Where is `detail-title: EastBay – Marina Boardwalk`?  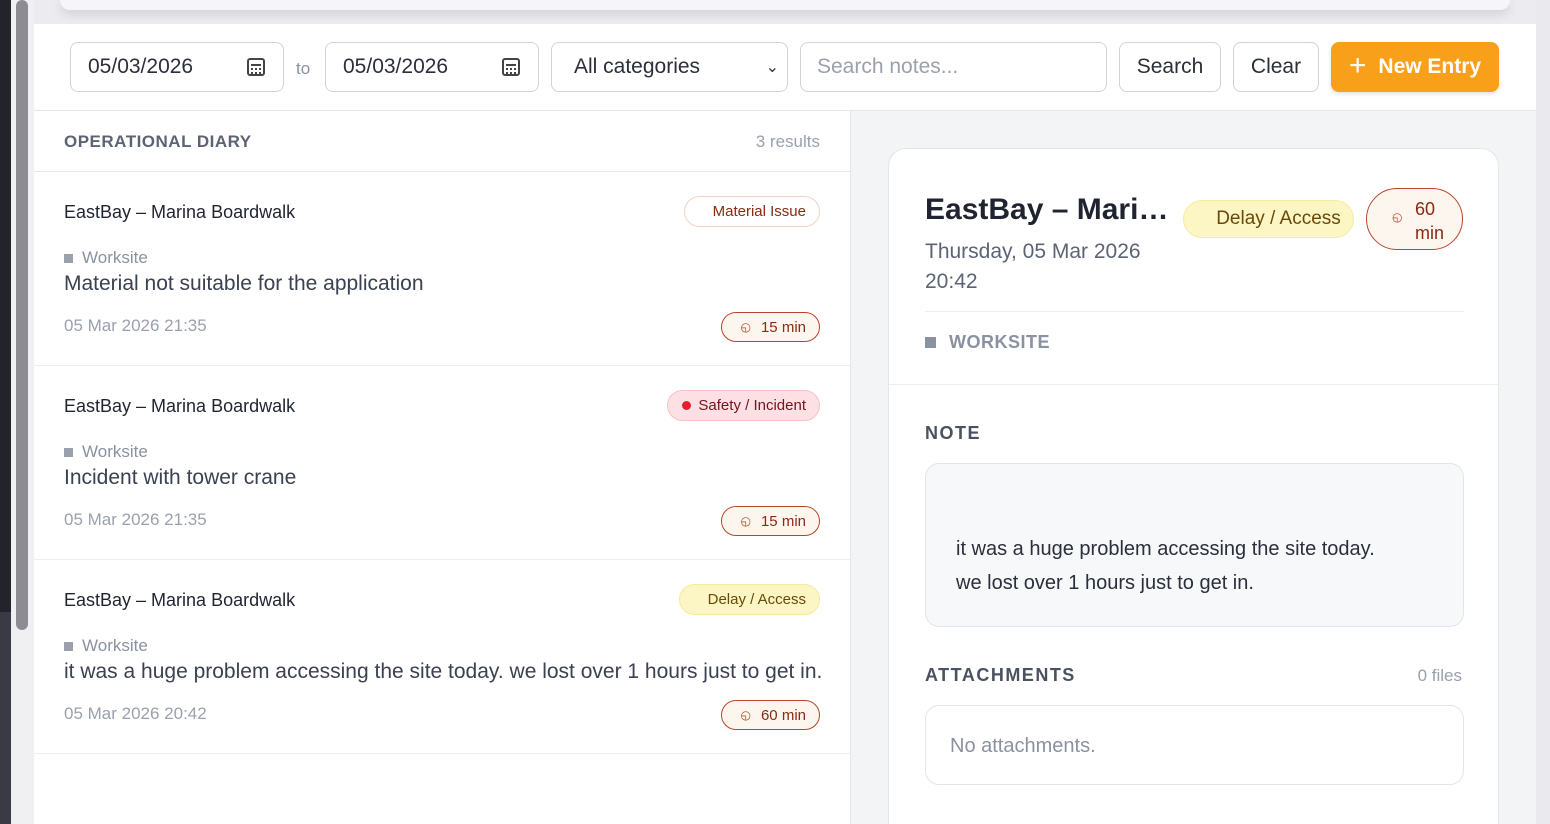
detail-title: EastBay – Marina Boardwalk is located at coordinates (1047, 209).